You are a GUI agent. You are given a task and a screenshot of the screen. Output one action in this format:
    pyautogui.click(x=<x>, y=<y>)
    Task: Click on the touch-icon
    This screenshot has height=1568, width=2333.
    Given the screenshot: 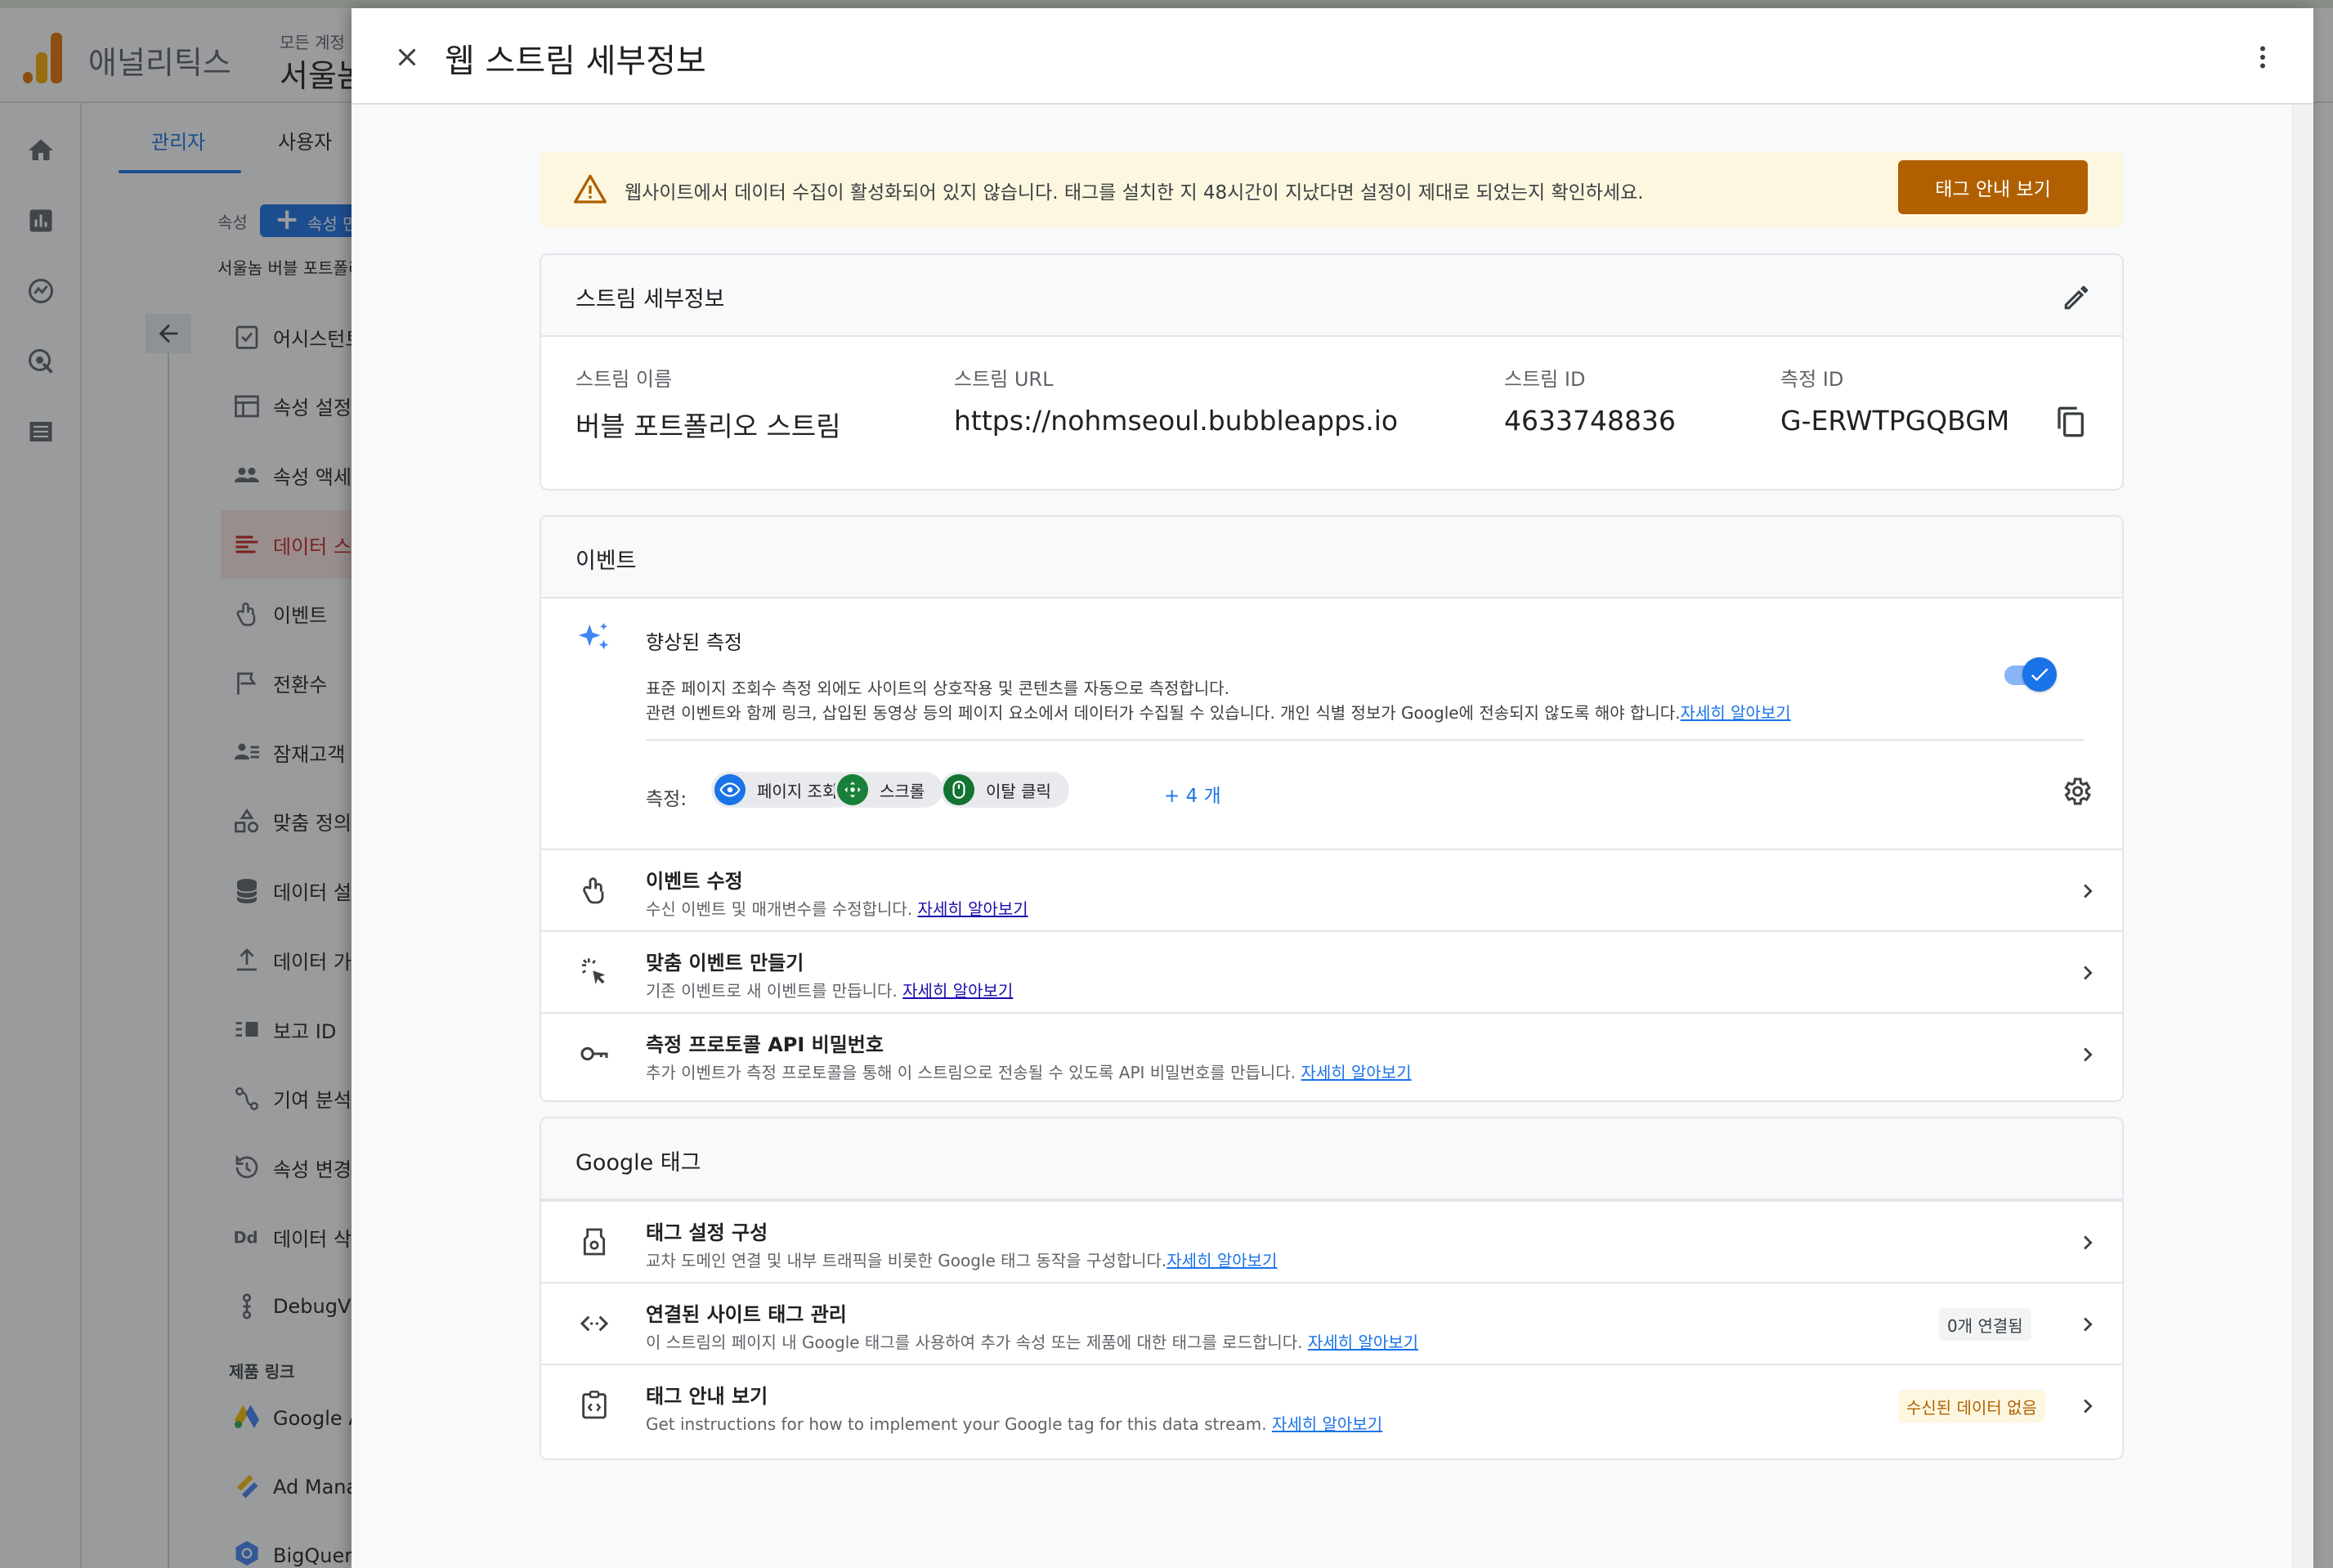 What is the action you would take?
    pyautogui.click(x=594, y=890)
    